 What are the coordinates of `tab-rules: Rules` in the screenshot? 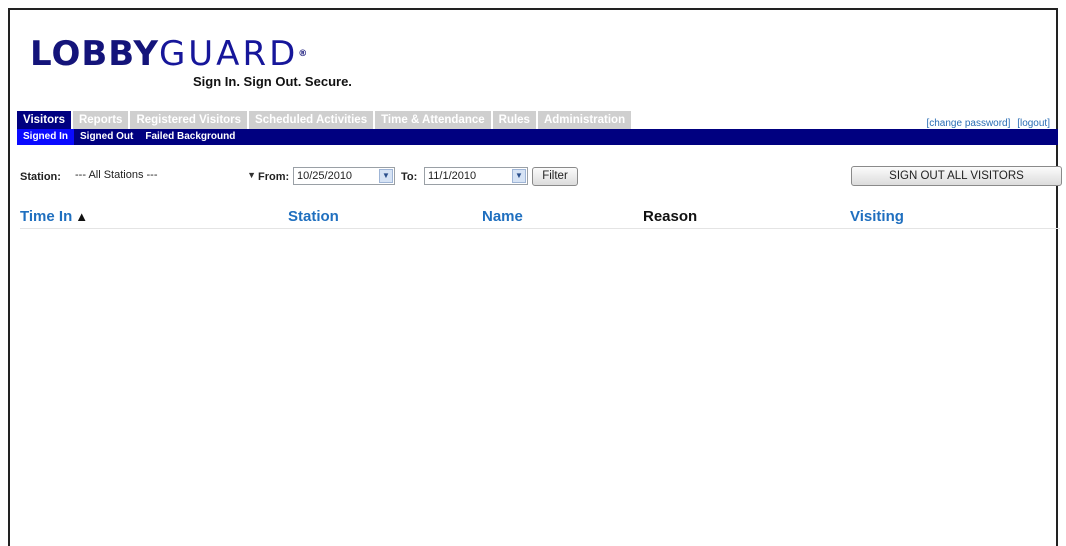 It's located at (514, 120).